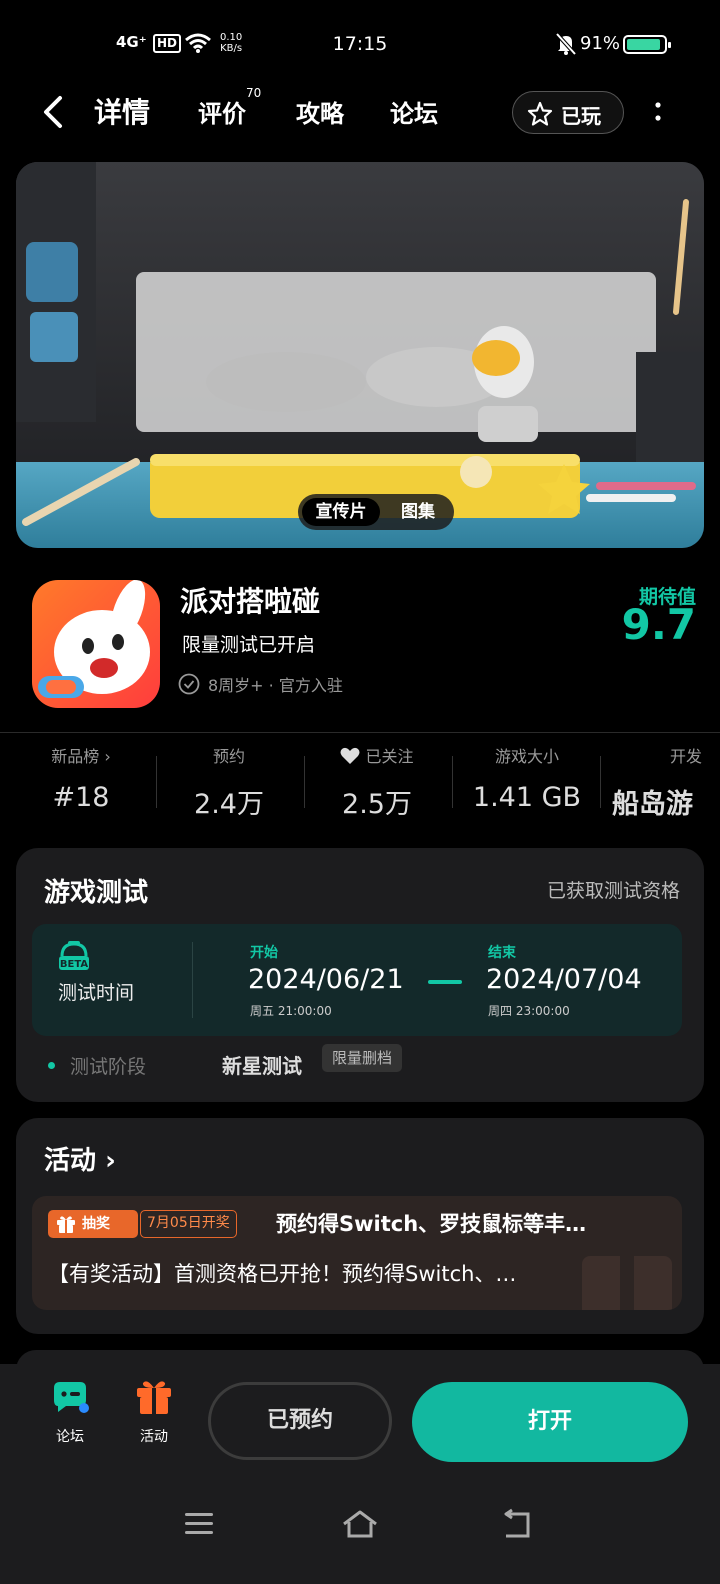 The height and width of the screenshot is (1584, 720). I want to click on battery-level, so click(643, 44).